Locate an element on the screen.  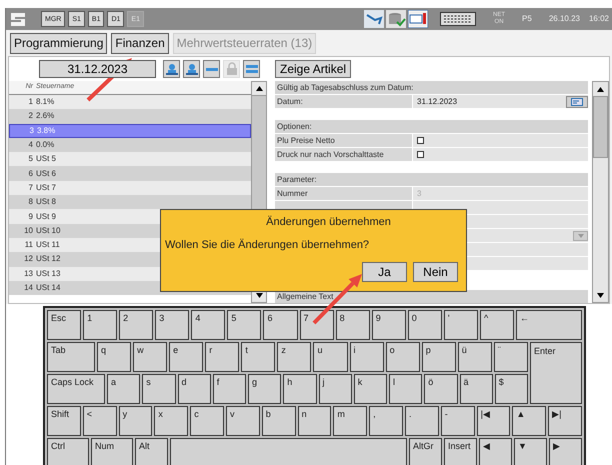
keyboard-key: - is located at coordinates (457, 421).